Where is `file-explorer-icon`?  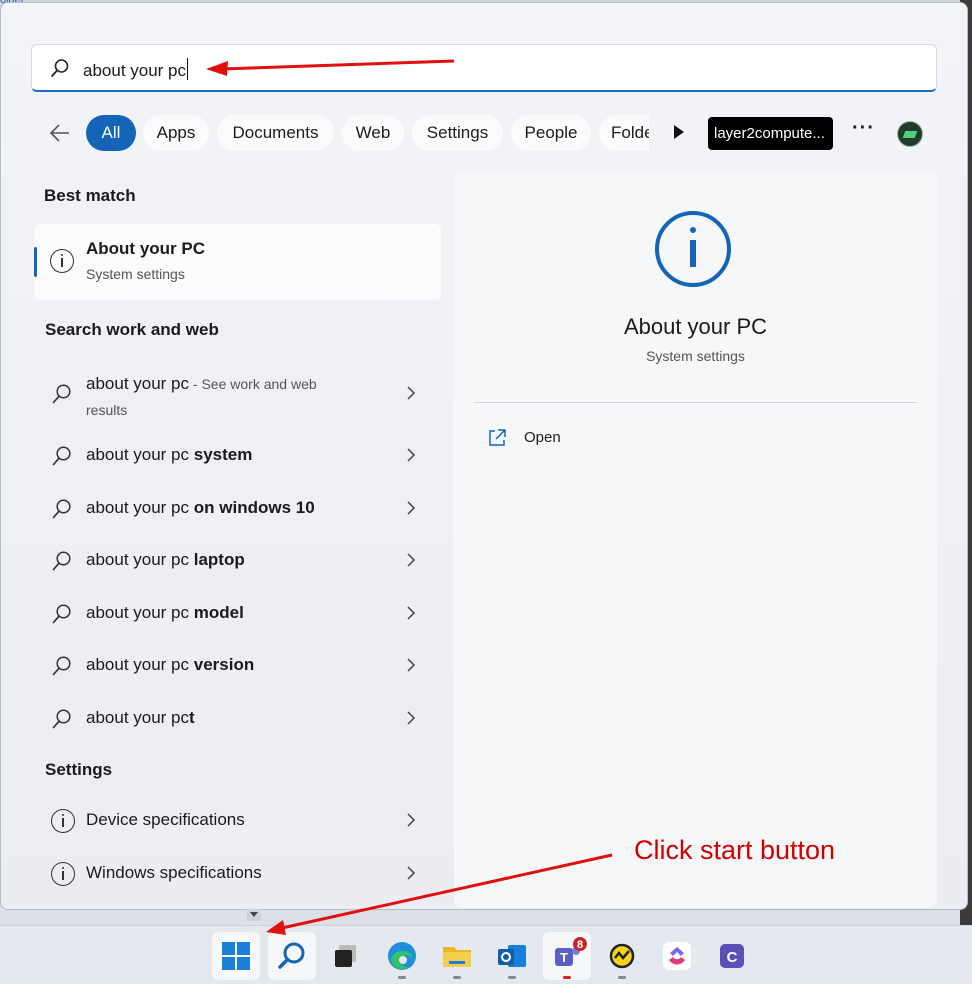
file-explorer-icon is located at coordinates (457, 957).